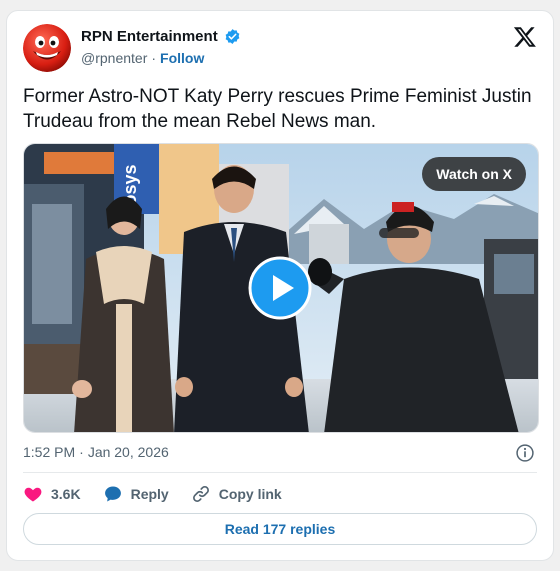 Image resolution: width=560 pixels, height=571 pixels. Describe the element at coordinates (114, 58) in the screenshot. I see `author-handle: @rpnenter` at that location.